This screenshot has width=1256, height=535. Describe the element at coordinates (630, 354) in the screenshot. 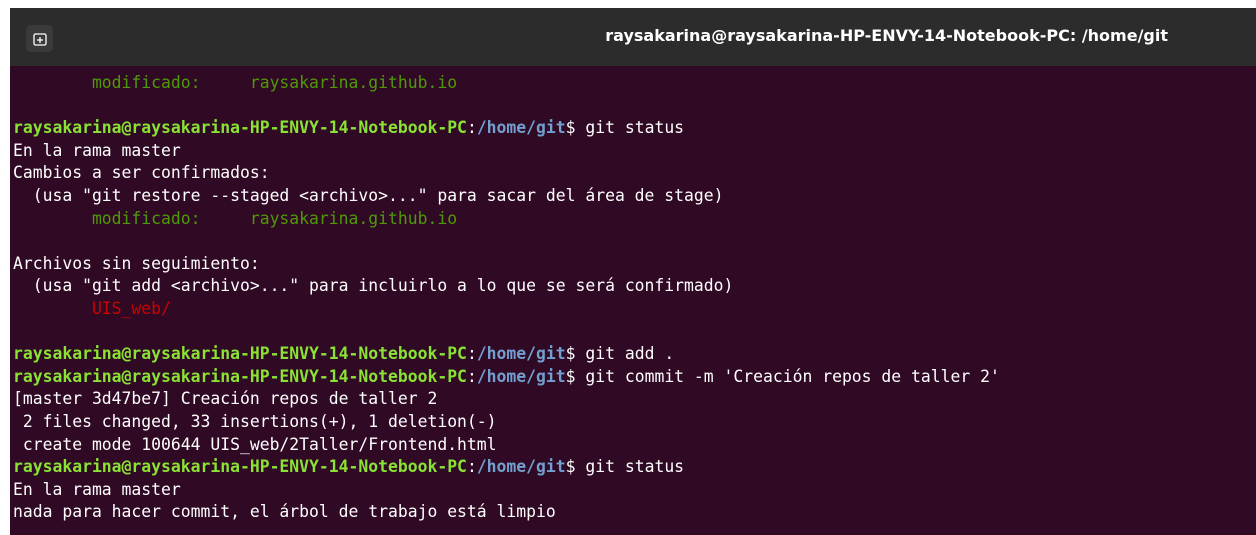

I see `command-text: git add .` at that location.